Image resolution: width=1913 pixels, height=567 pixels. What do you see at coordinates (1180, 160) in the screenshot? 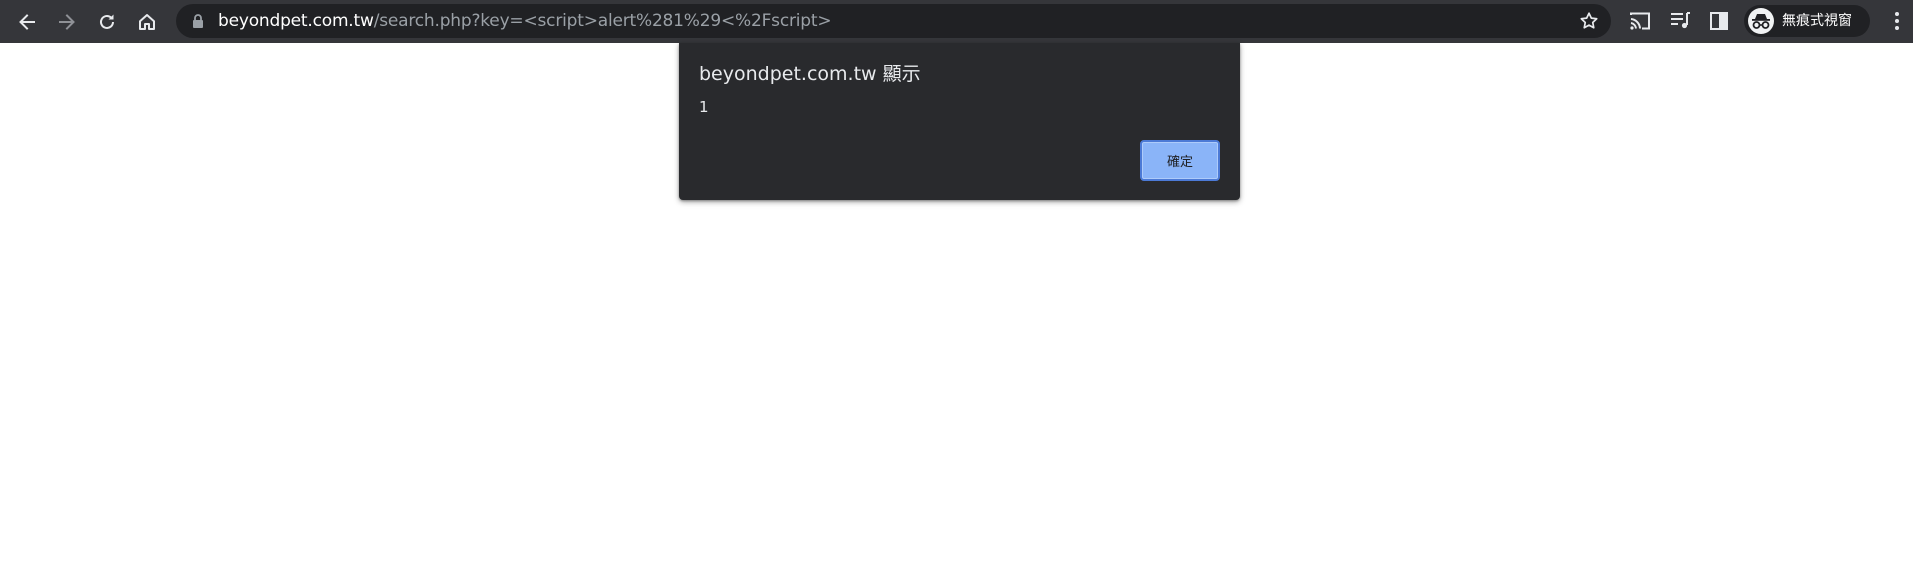
I see `ok-button: 確定` at bounding box center [1180, 160].